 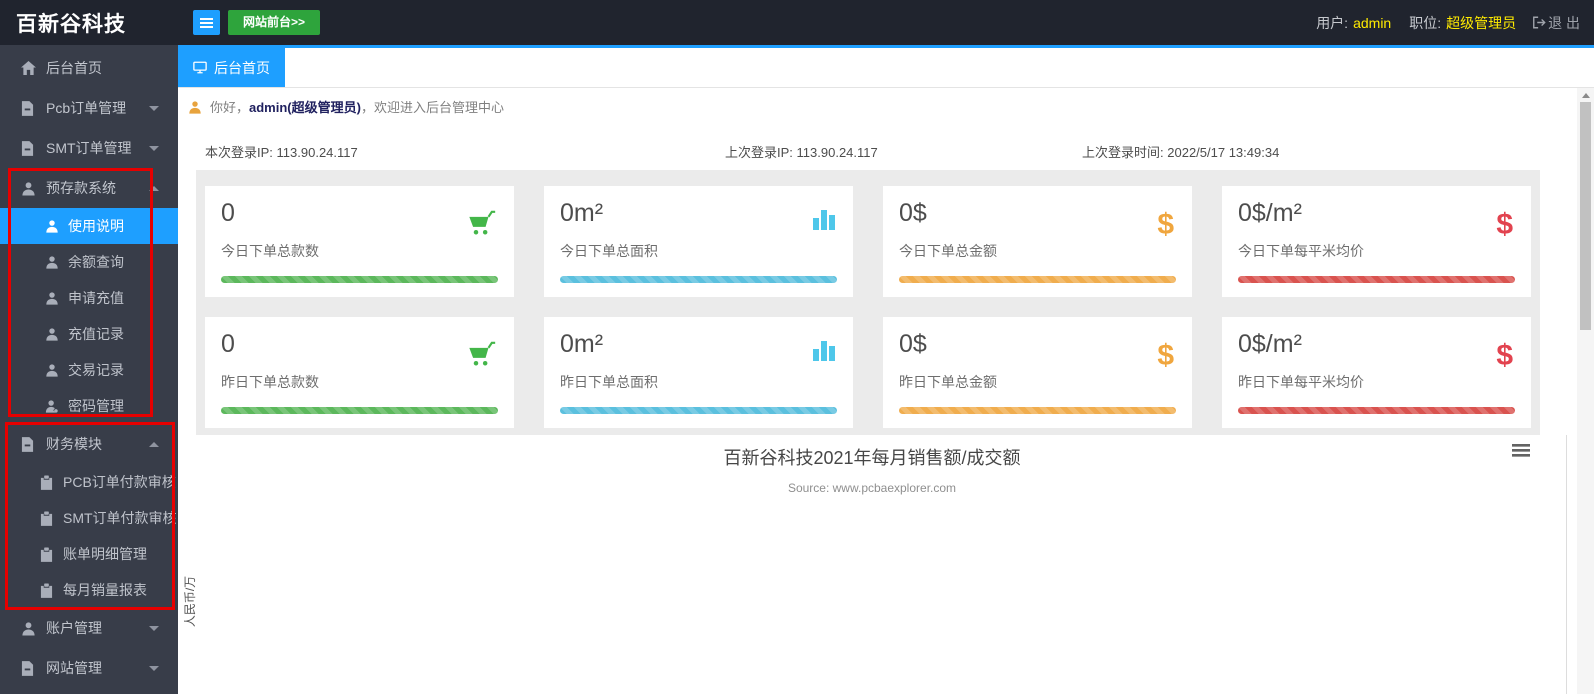 I want to click on front-site-button: 网站前台>>, so click(x=274, y=22).